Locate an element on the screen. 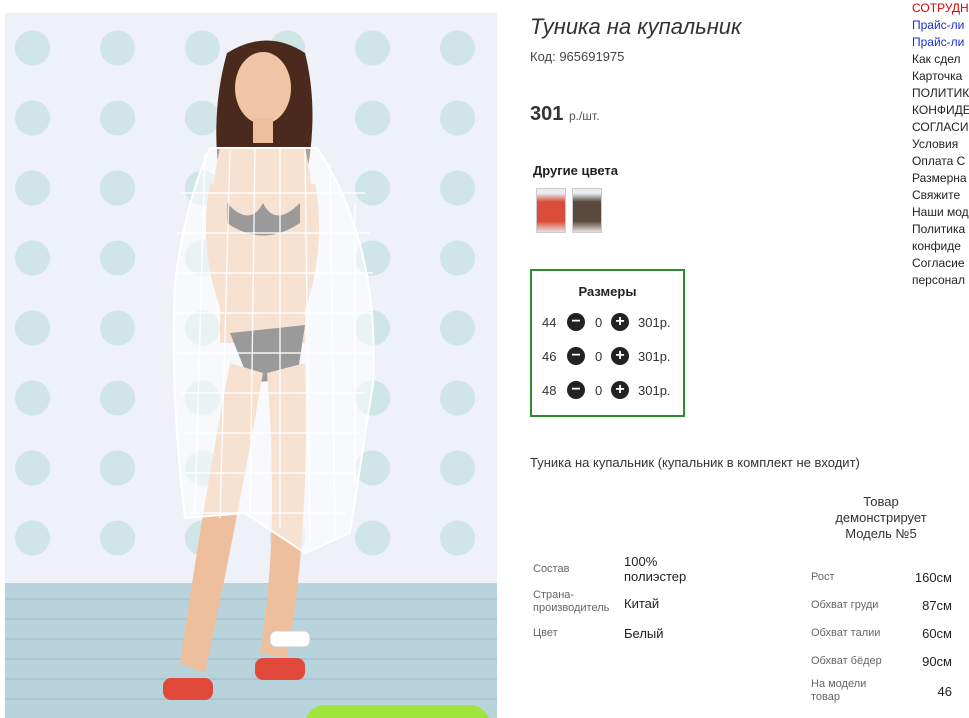 This screenshot has width=969, height=718. price-unit: р./шт. is located at coordinates (584, 116).